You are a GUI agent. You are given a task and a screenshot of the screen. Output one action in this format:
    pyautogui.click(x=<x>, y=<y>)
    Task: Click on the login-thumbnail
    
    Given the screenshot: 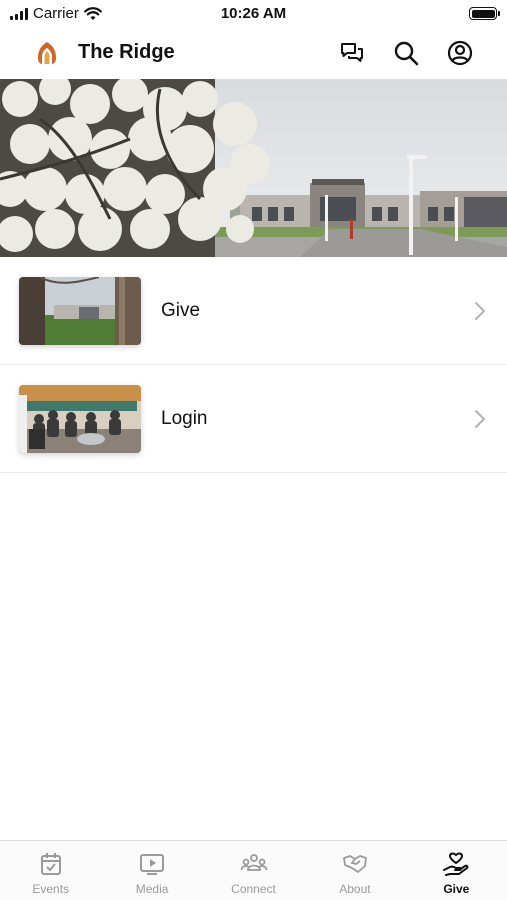 What is the action you would take?
    pyautogui.click(x=80, y=419)
    